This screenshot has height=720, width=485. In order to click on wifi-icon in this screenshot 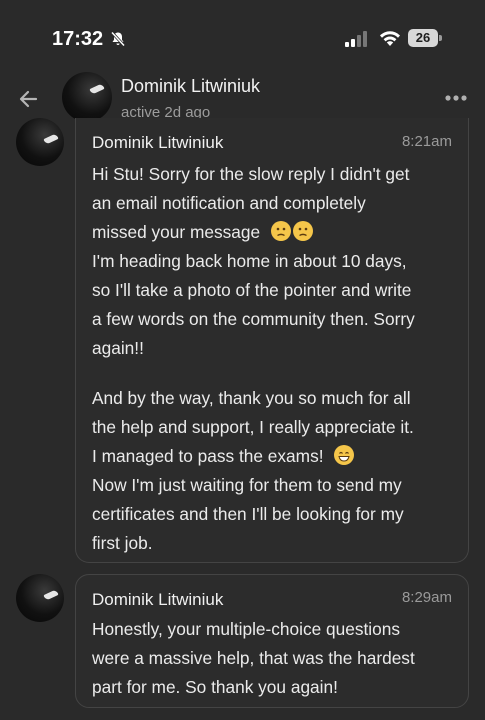, I will do `click(390, 38)`.